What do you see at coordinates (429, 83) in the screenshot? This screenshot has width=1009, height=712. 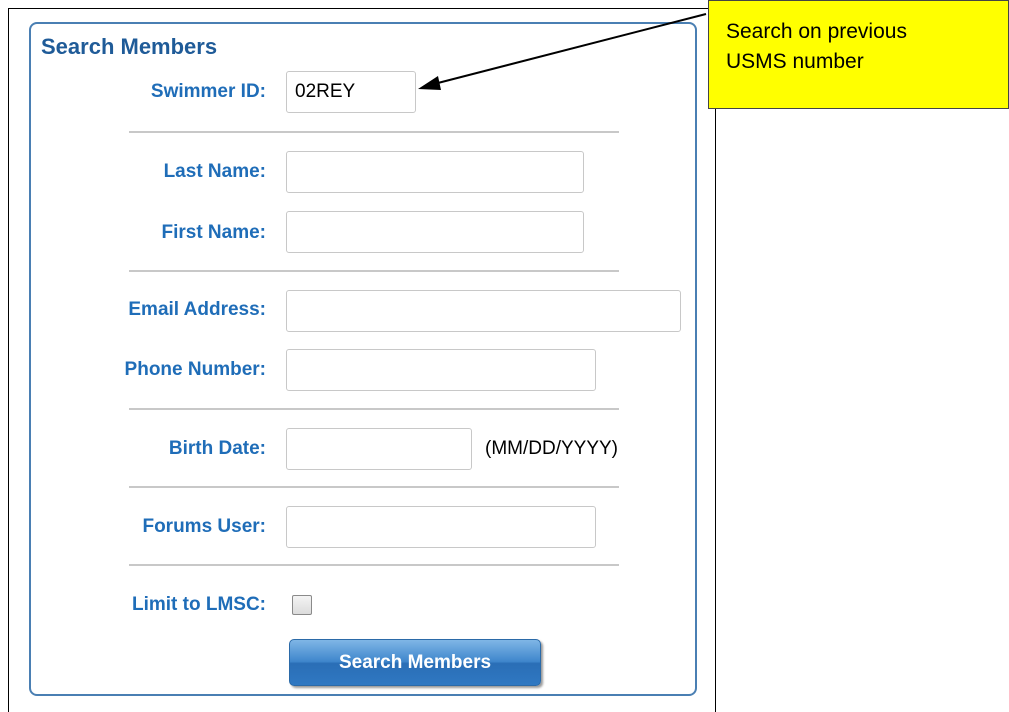 I see `arrow-head` at bounding box center [429, 83].